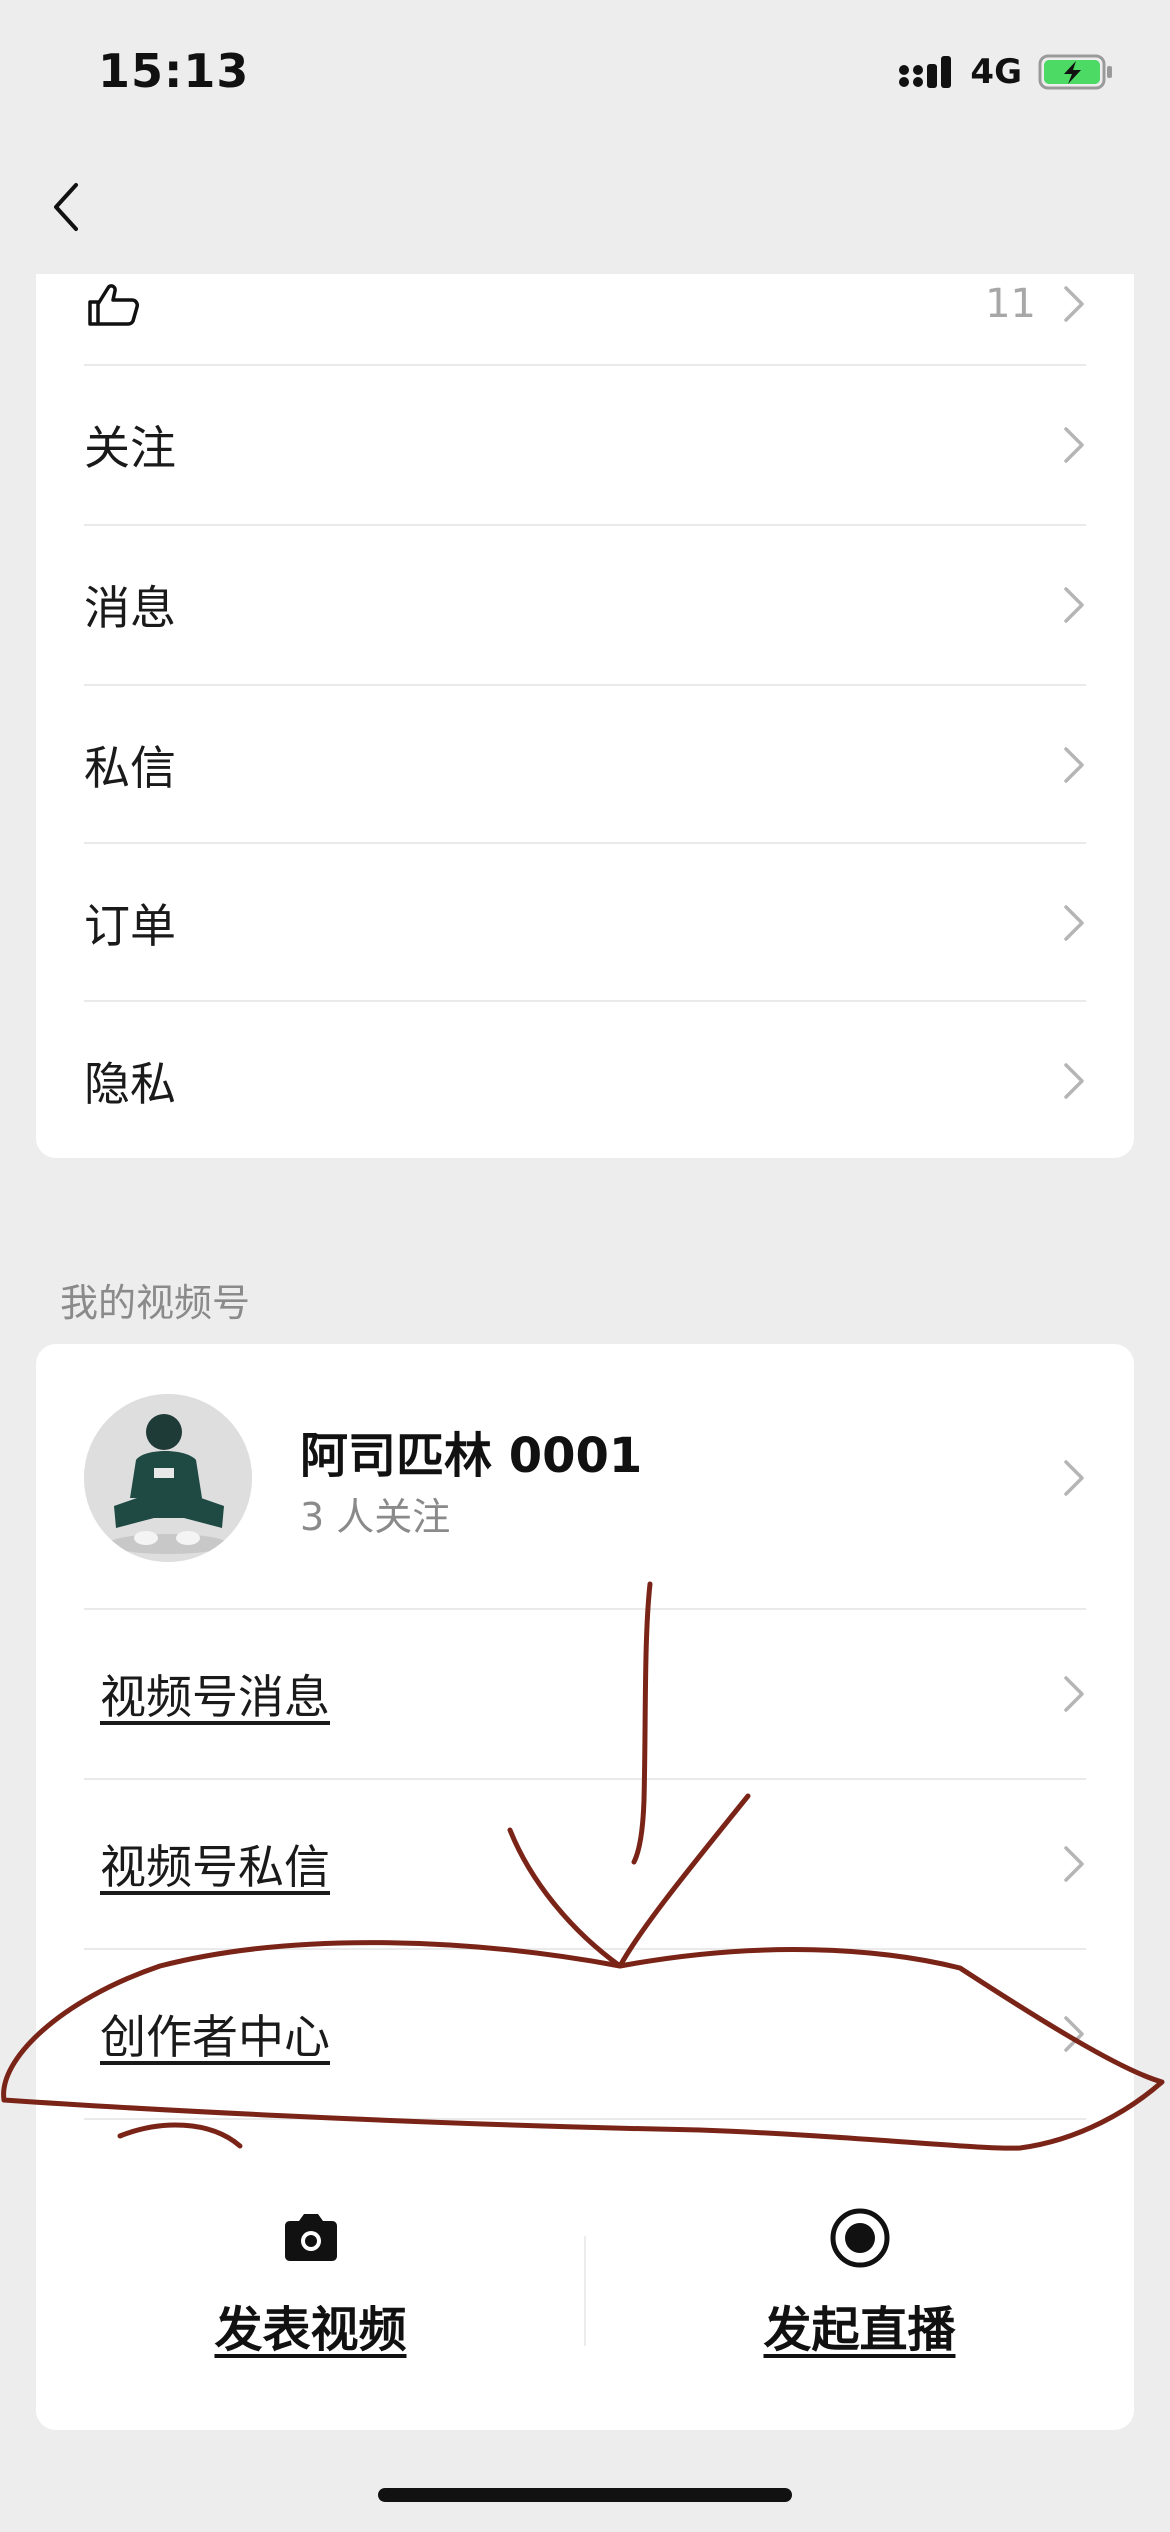  Describe the element at coordinates (215, 1867) in the screenshot. I see `channel-link-label: 视频号私信` at that location.